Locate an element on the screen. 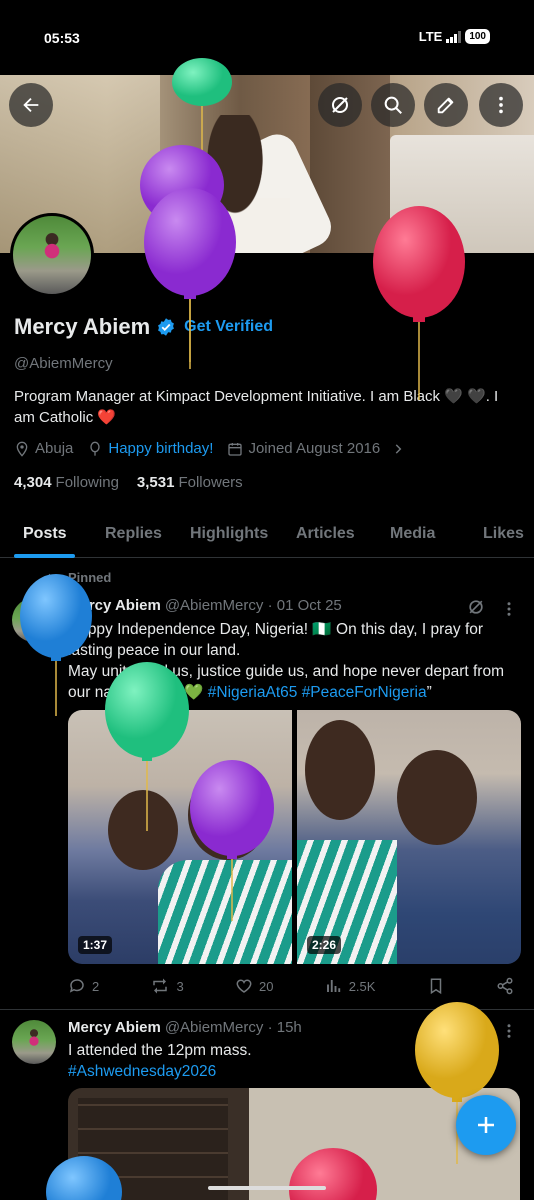 This screenshot has height=1200, width=534. plus-icon is located at coordinates (486, 1125).